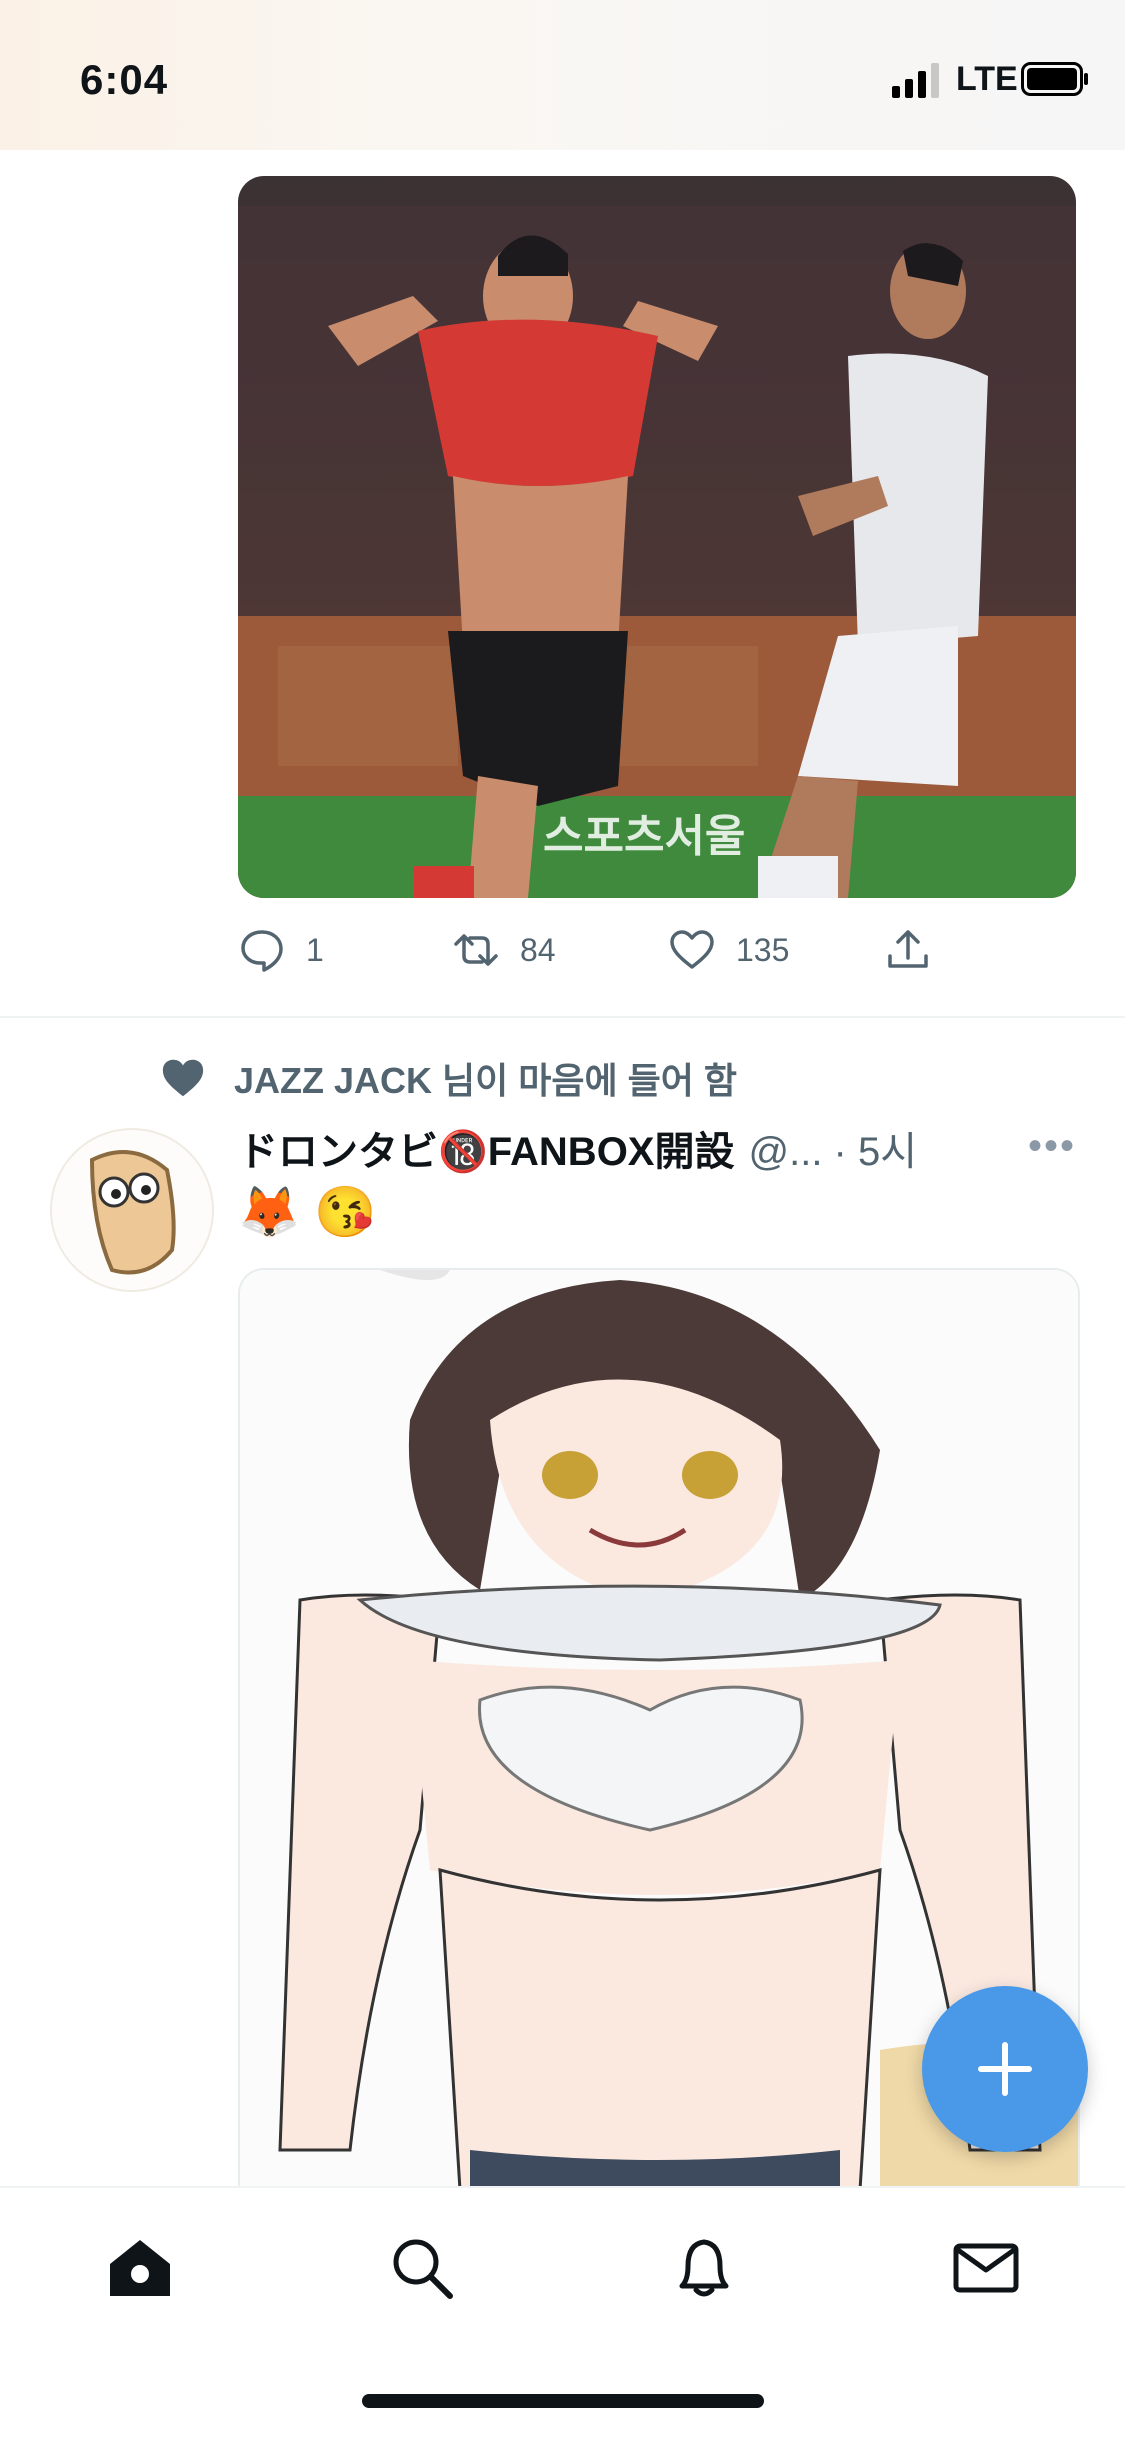  I want to click on display-name: ドロンタビ🔞FANBOX開設, so click(486, 1148).